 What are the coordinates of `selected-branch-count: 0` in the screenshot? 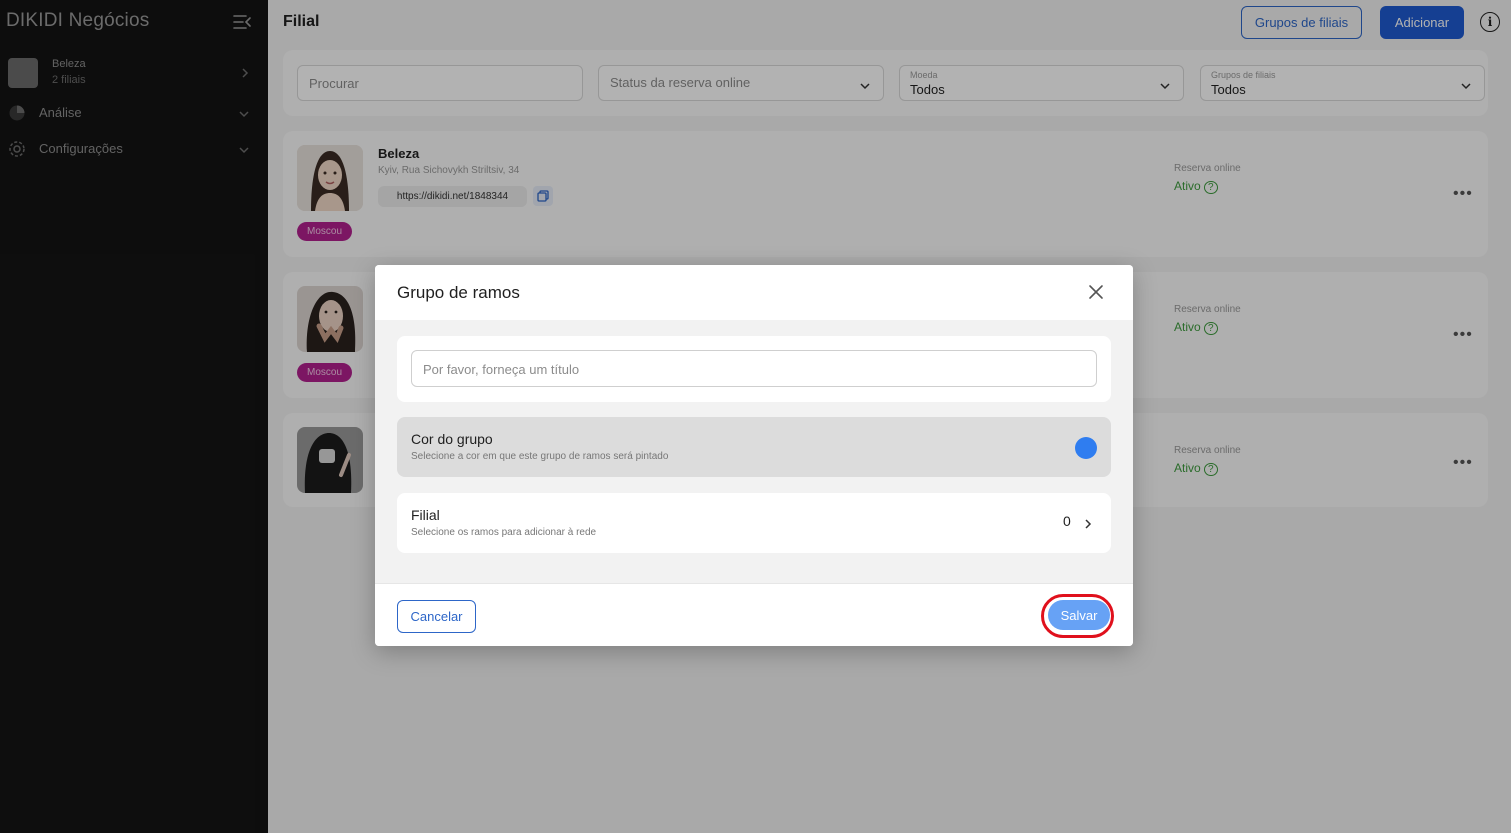 It's located at (1067, 521).